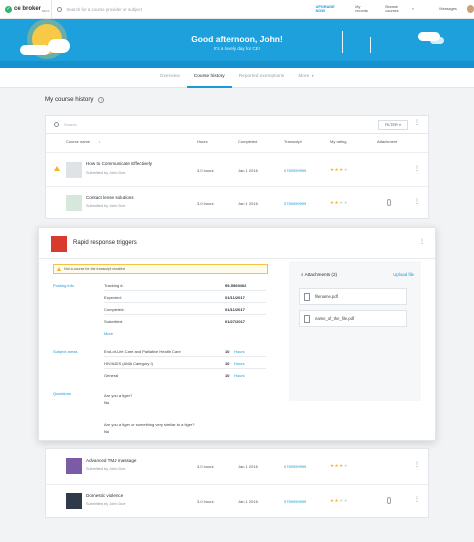 This screenshot has width=474, height=542. I want to click on info-icon: i, so click(101, 99).